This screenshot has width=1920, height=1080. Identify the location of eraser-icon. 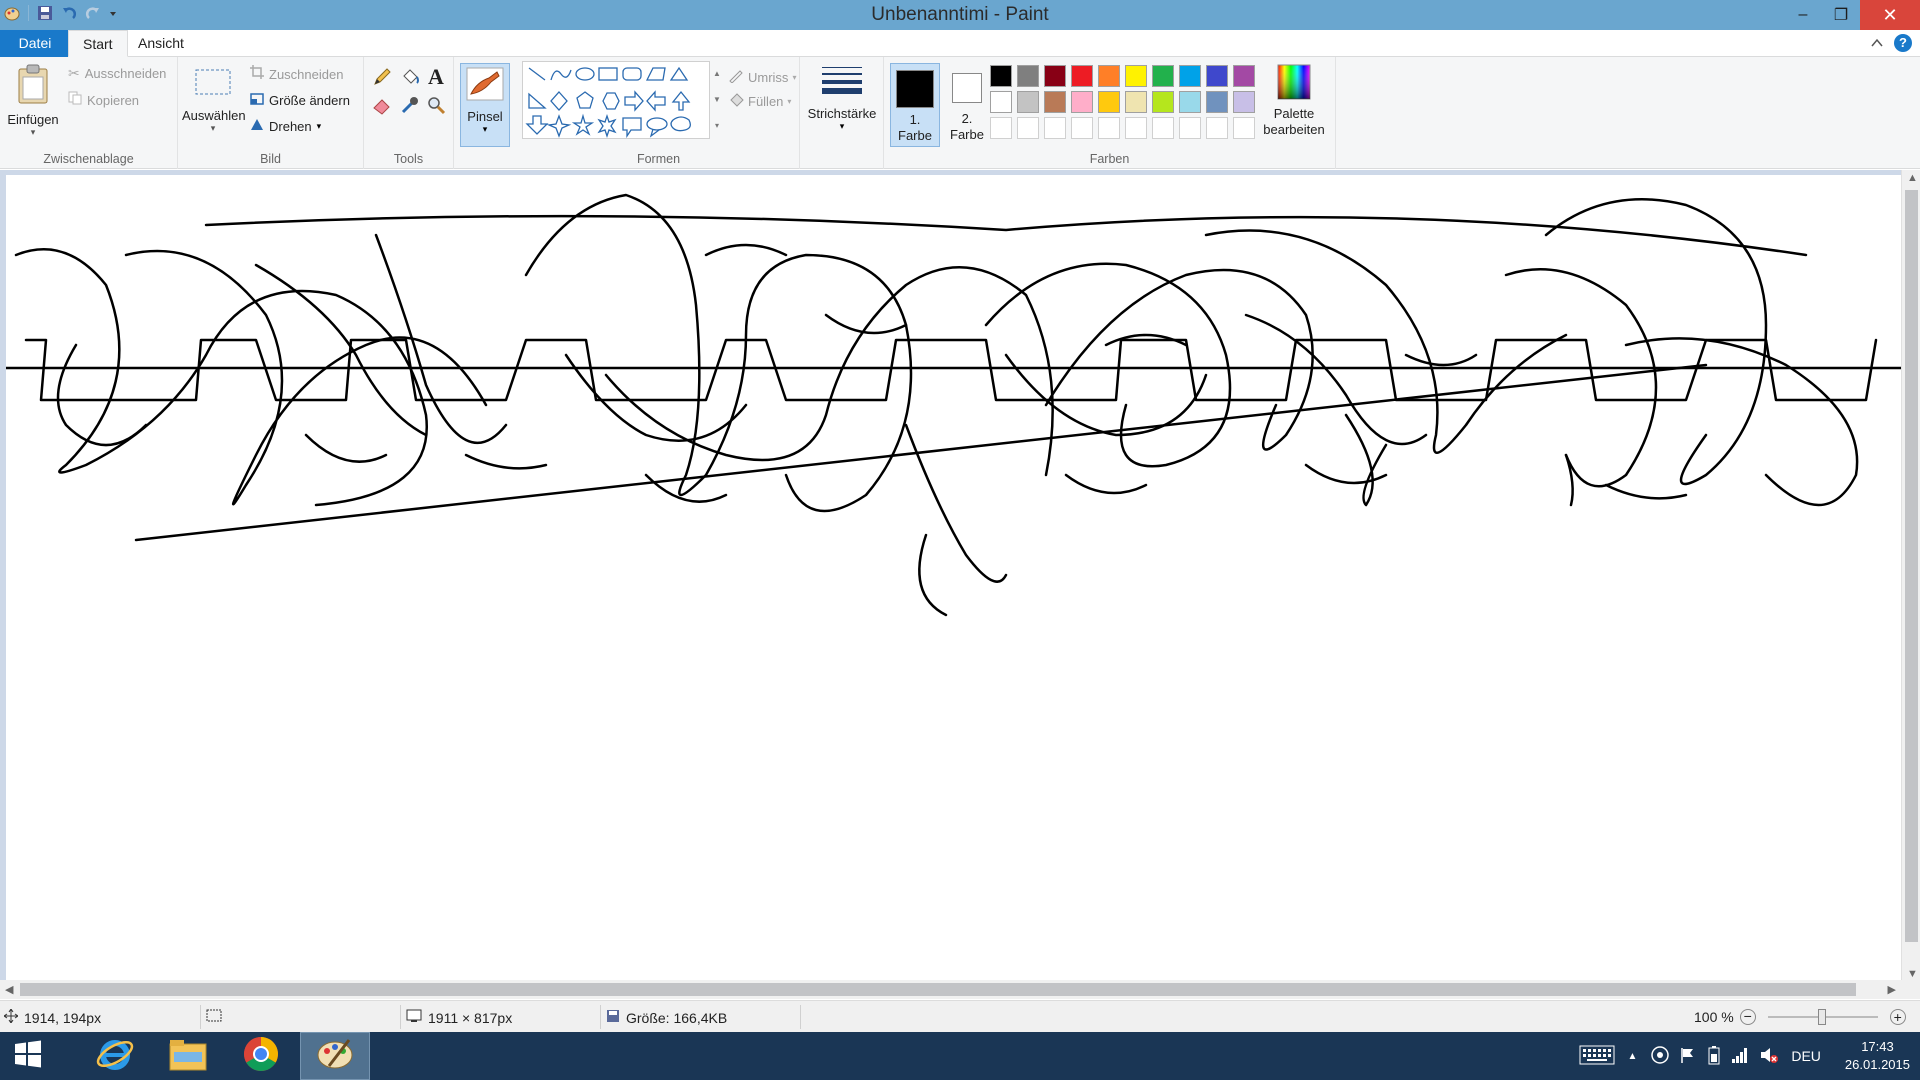
(382, 107).